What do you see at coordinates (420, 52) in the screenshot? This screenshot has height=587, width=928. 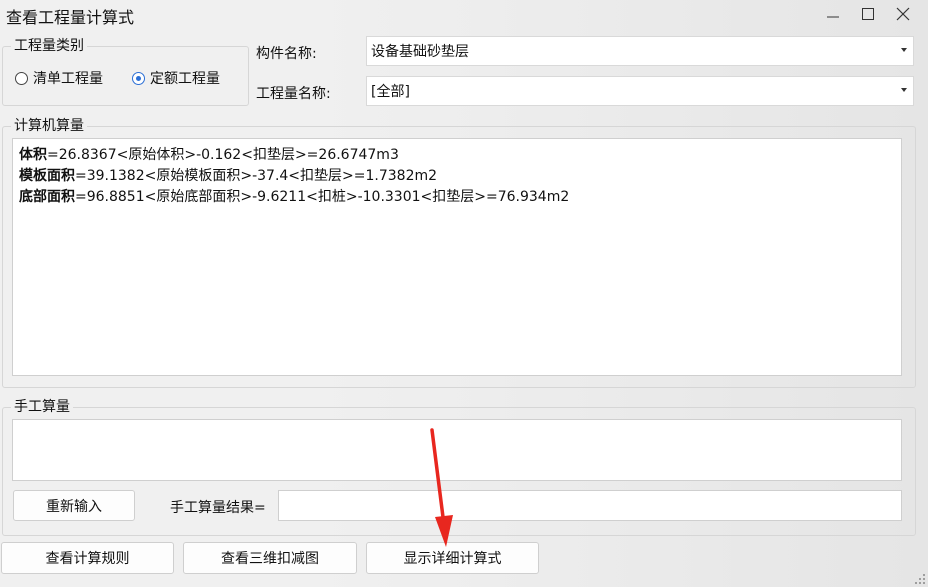 I see `component-name-value: 设备基础砂垫层` at bounding box center [420, 52].